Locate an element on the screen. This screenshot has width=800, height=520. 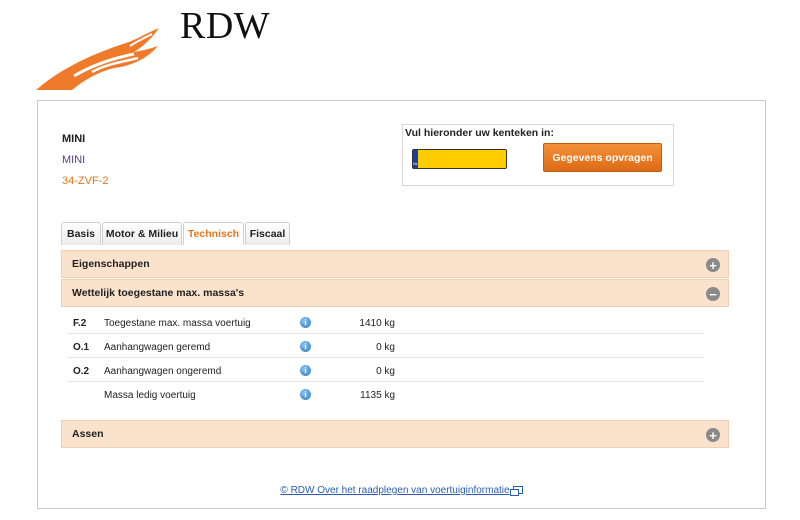
collapse-minus-icon: − is located at coordinates (713, 294).